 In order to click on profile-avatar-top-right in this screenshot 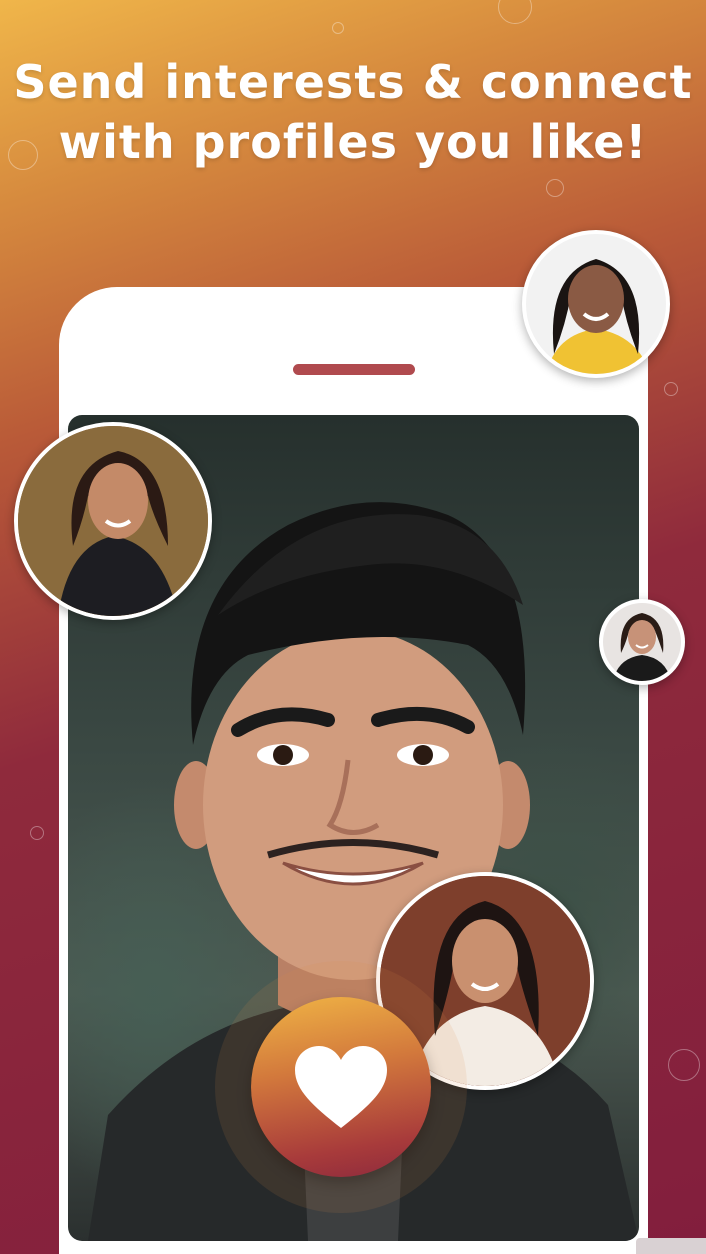, I will do `click(596, 304)`.